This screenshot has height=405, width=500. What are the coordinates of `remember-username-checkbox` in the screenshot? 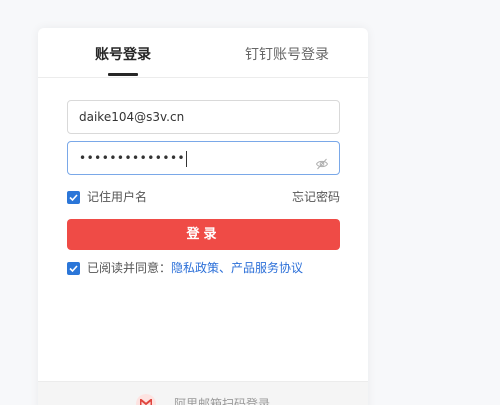 It's located at (73, 197).